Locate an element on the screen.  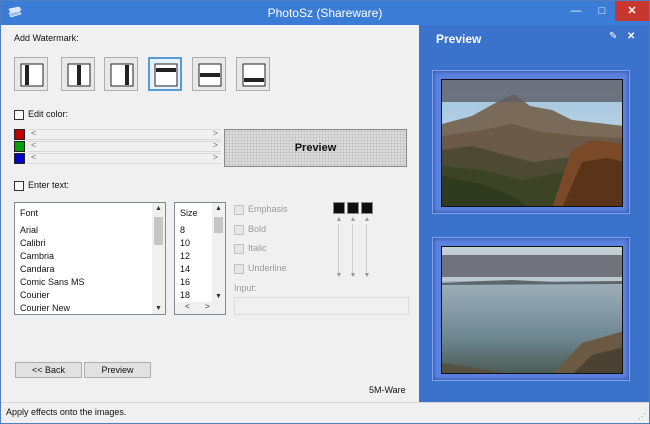
watermark-right-bar-icon is located at coordinates (122, 75).